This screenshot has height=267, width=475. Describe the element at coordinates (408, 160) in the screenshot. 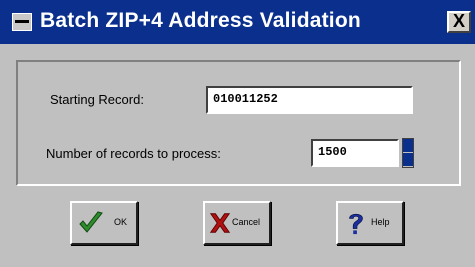

I see `spinner-down-arrow-icon` at that location.